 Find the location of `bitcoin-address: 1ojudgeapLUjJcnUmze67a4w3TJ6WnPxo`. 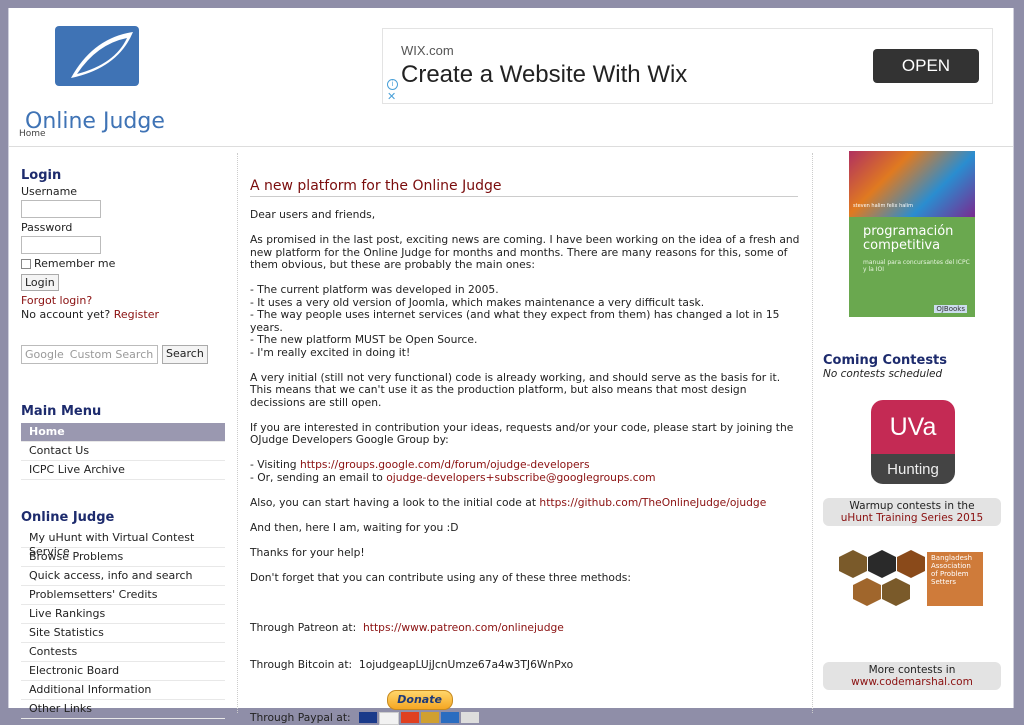

bitcoin-address: 1ojudgeapLUjJcnUmze67a4w3TJ6WnPxo is located at coordinates (466, 664).